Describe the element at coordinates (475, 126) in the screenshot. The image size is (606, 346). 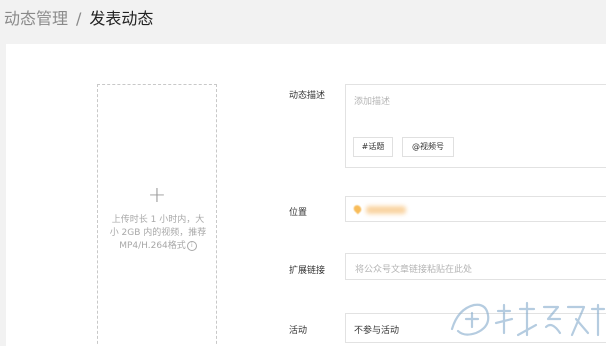
I see `description-input: 添加描述 #话题 @视频号` at that location.